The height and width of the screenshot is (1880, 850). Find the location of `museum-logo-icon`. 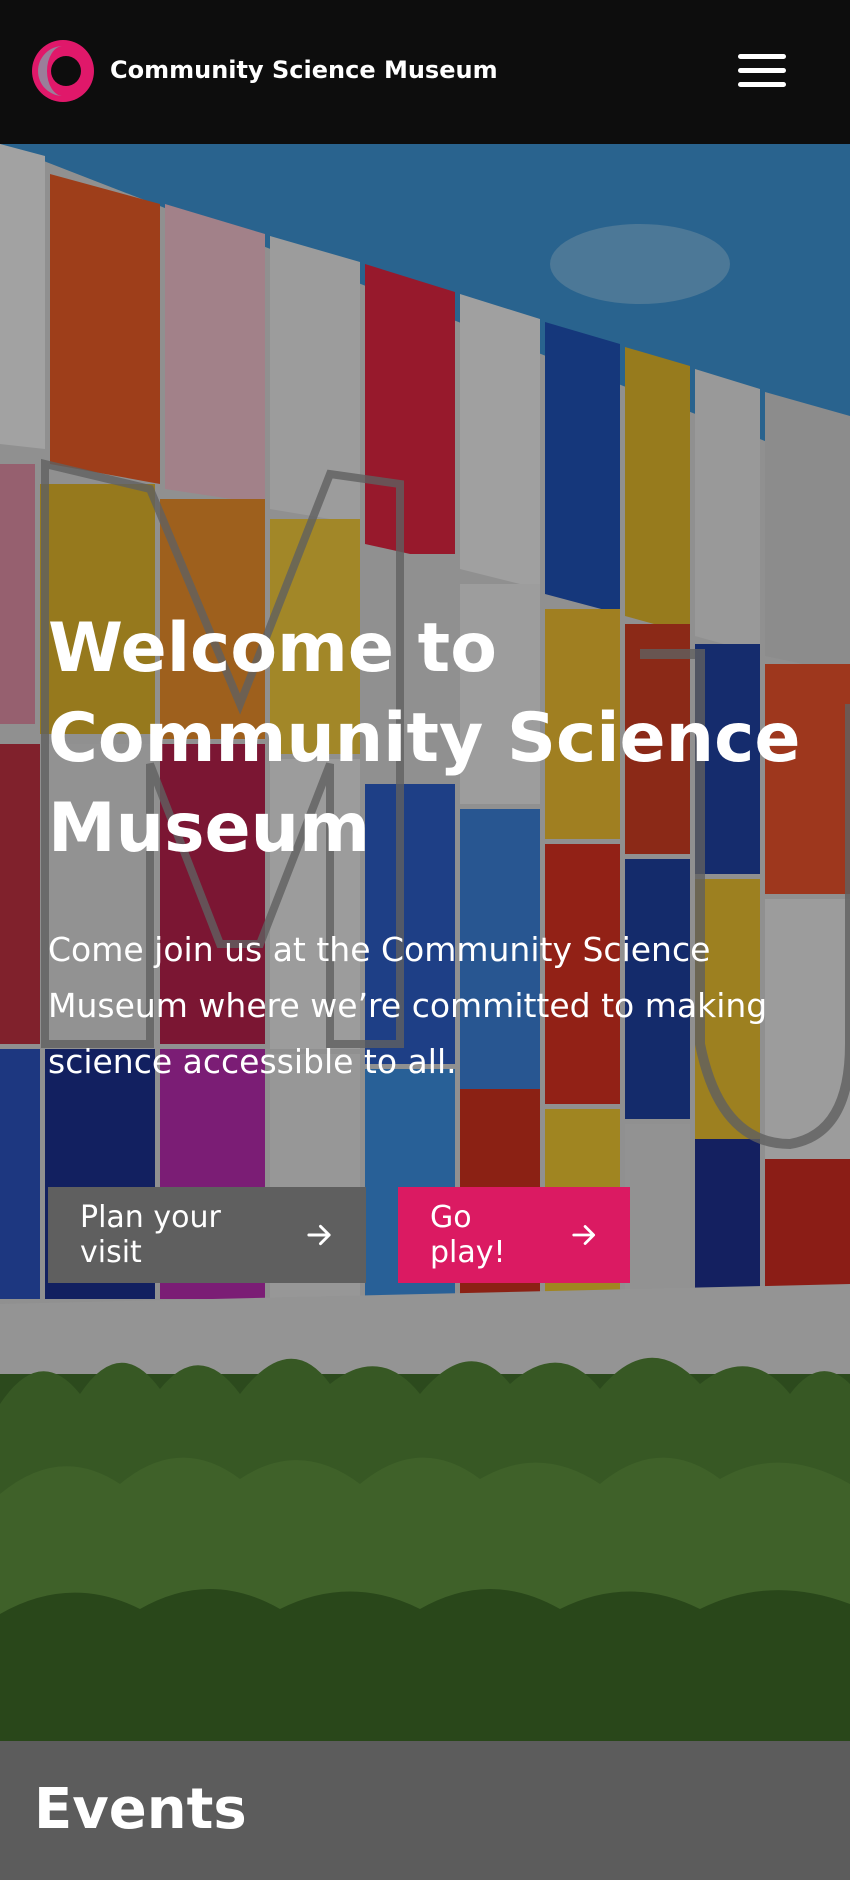

museum-logo-icon is located at coordinates (63, 71).